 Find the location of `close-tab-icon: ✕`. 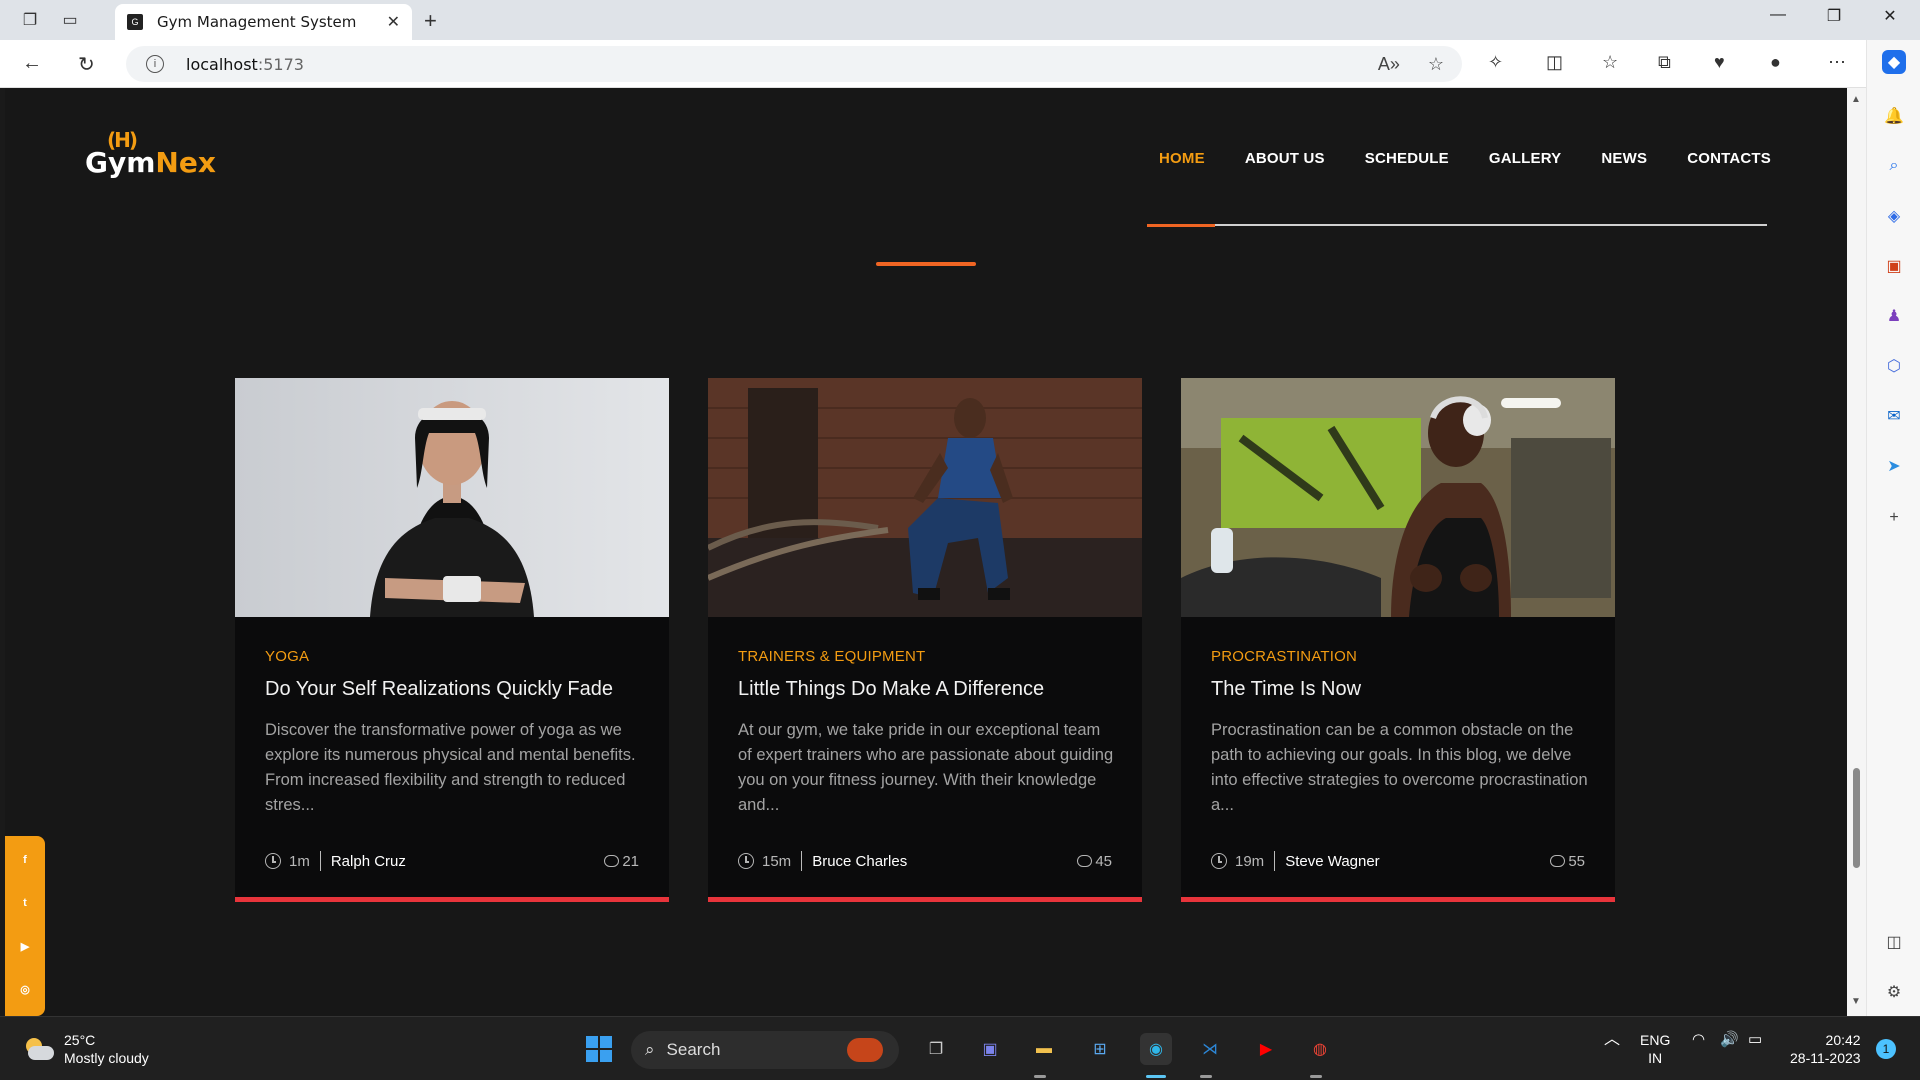

close-tab-icon: ✕ is located at coordinates (393, 22).